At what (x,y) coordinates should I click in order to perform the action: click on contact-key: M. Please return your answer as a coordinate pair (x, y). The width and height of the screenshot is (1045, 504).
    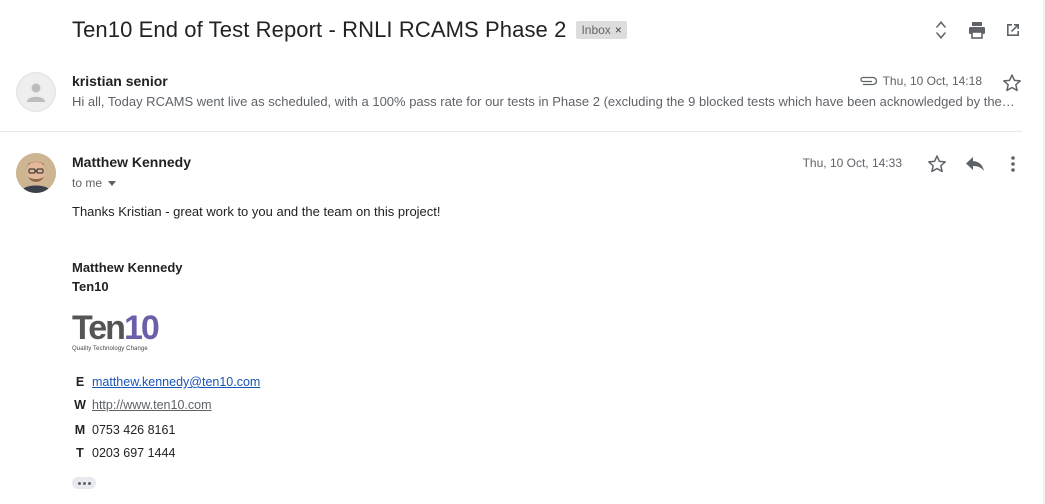
    Looking at the image, I should click on (80, 430).